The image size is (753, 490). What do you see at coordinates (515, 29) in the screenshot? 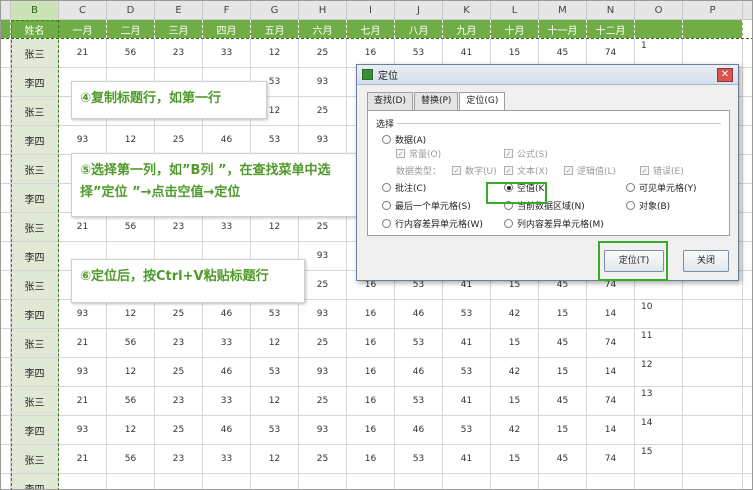
I see `header-cell: 十月` at bounding box center [515, 29].